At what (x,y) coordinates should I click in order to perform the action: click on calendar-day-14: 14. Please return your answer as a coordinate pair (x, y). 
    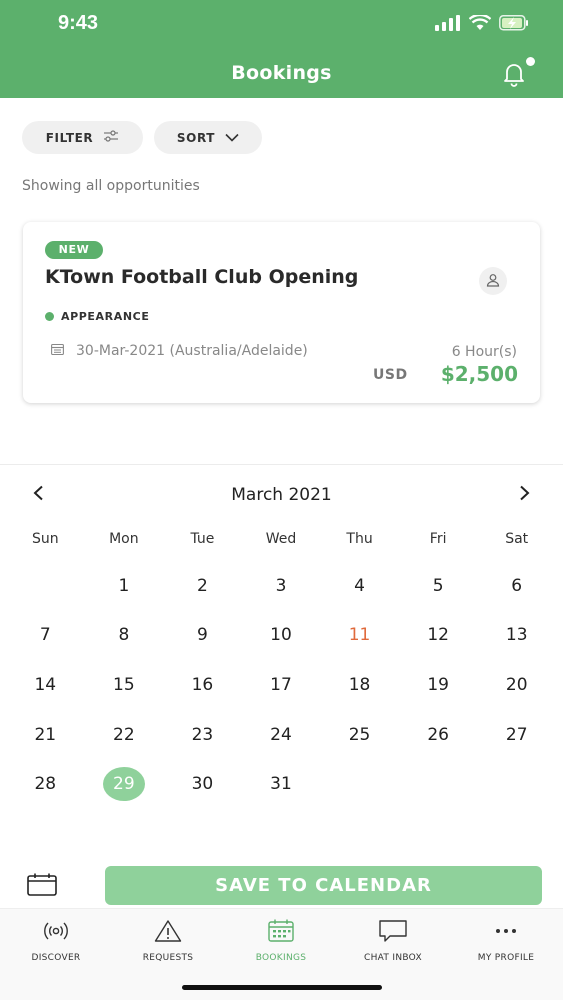
    Looking at the image, I should click on (45, 685).